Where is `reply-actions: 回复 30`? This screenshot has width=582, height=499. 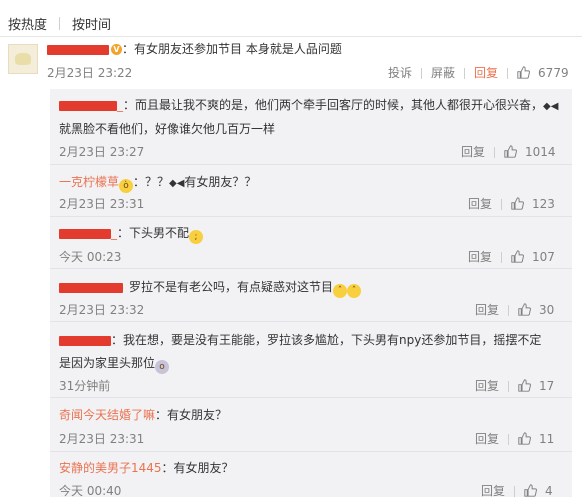 reply-actions: 回复 30 is located at coordinates (514, 309).